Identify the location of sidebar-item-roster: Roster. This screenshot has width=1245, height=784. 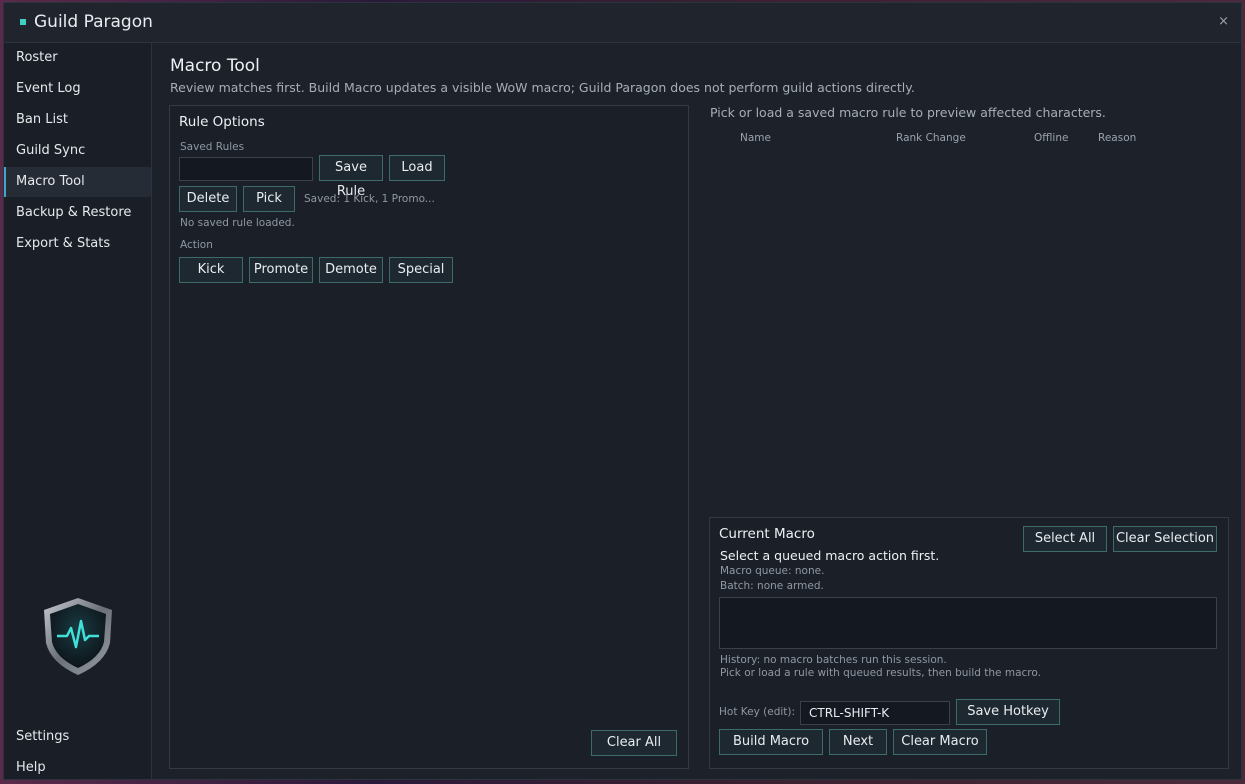
(77, 58).